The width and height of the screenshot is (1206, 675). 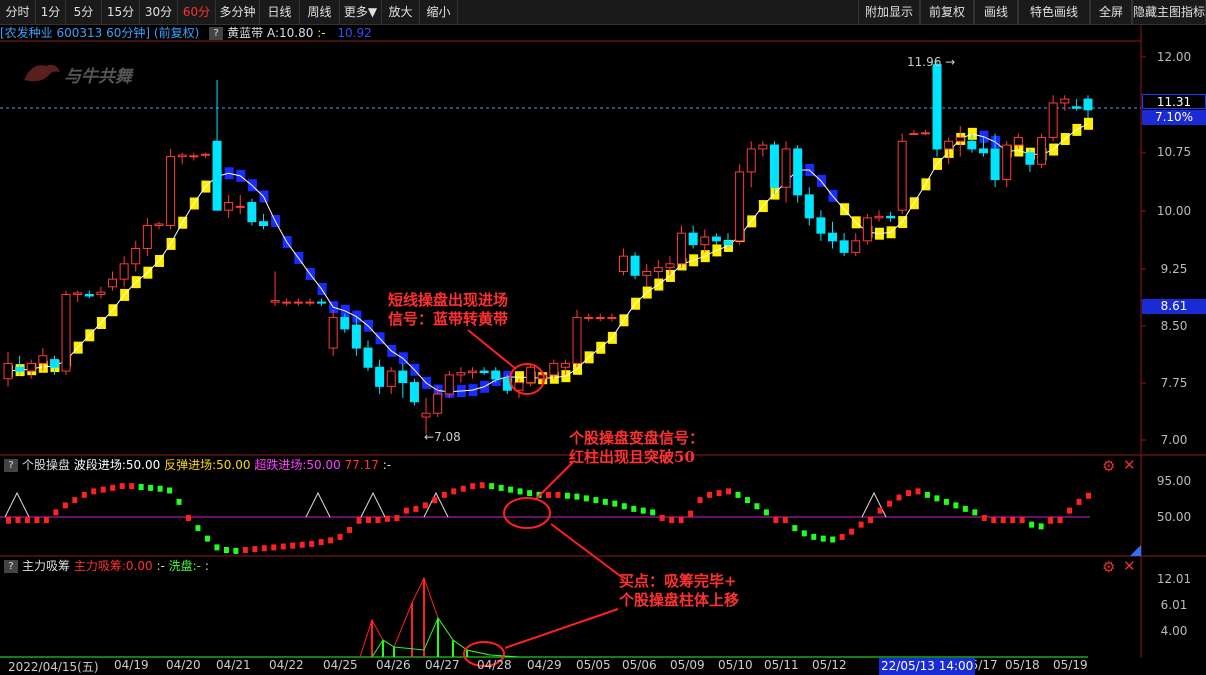 I want to click on panel2-help-icon: ?, so click(x=11, y=566).